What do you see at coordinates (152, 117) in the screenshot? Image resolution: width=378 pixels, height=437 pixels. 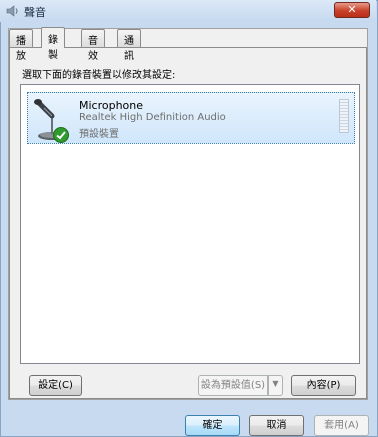 I see `device-driver: Realtek High Definition Audio` at bounding box center [152, 117].